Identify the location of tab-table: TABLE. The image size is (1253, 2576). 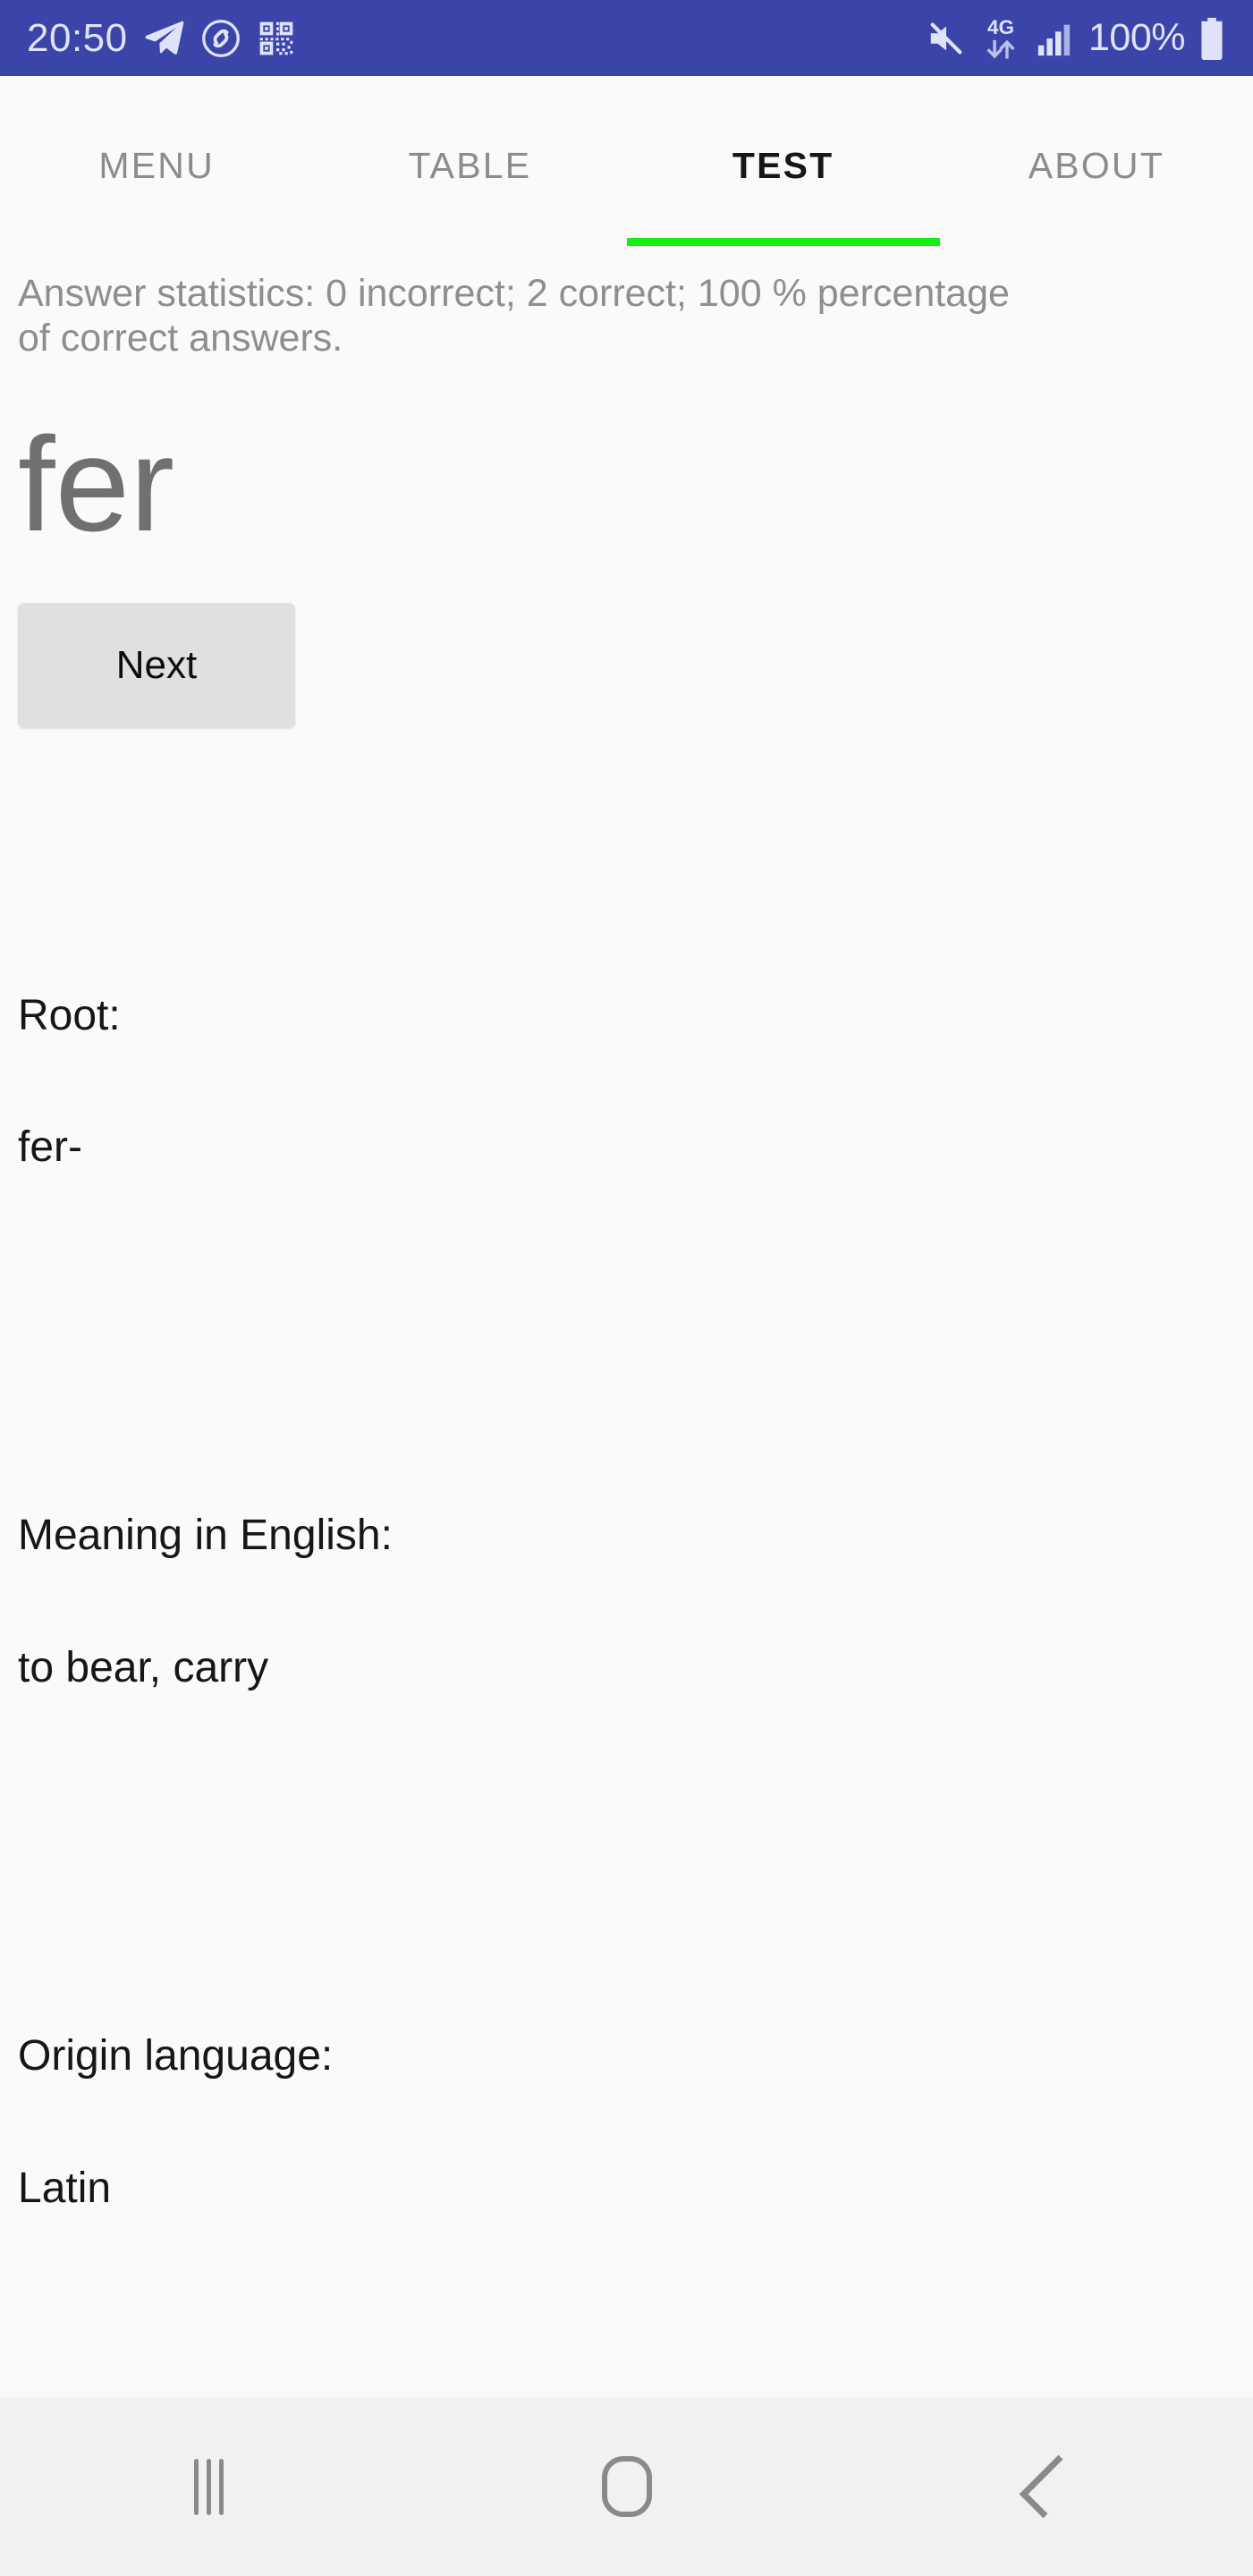
(469, 161).